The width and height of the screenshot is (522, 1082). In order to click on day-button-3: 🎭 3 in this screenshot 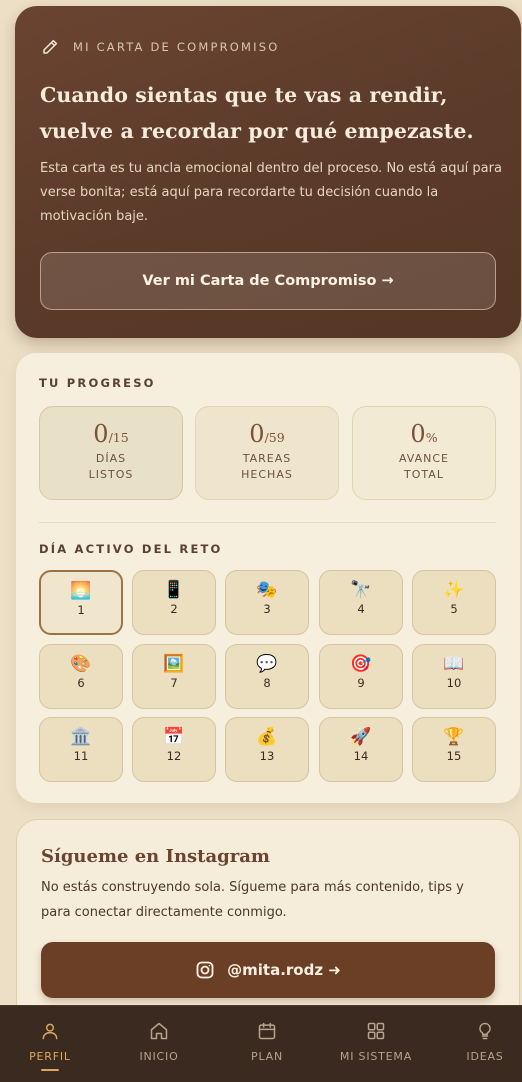, I will do `click(267, 602)`.